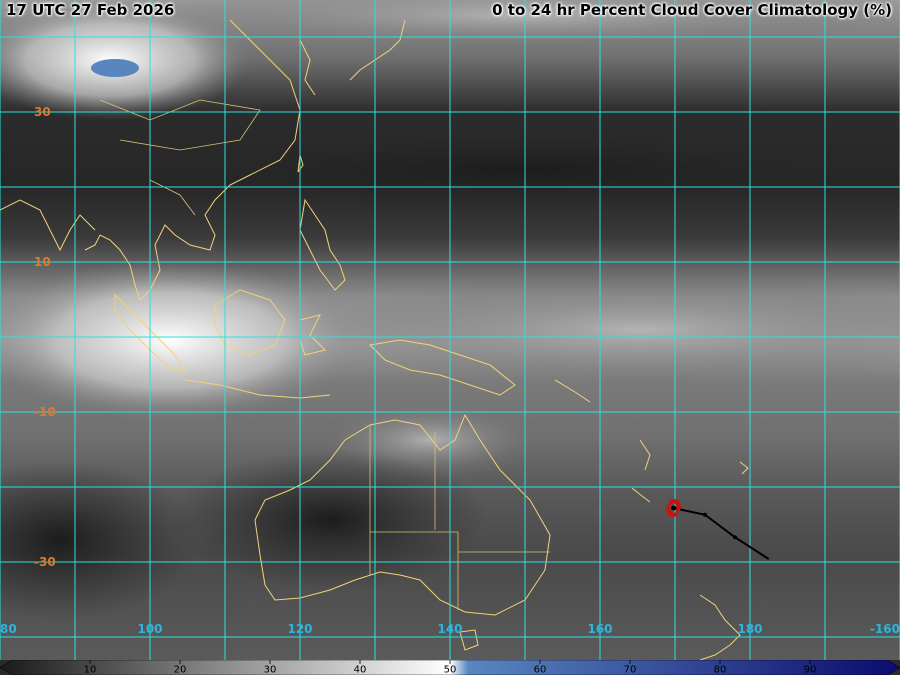 The width and height of the screenshot is (900, 675). I want to click on latitude-label: 30, so click(42, 112).